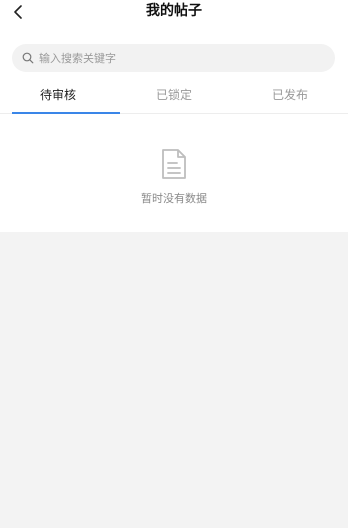 This screenshot has width=348, height=528. I want to click on tab-pending-review: 待审核, so click(60, 96).